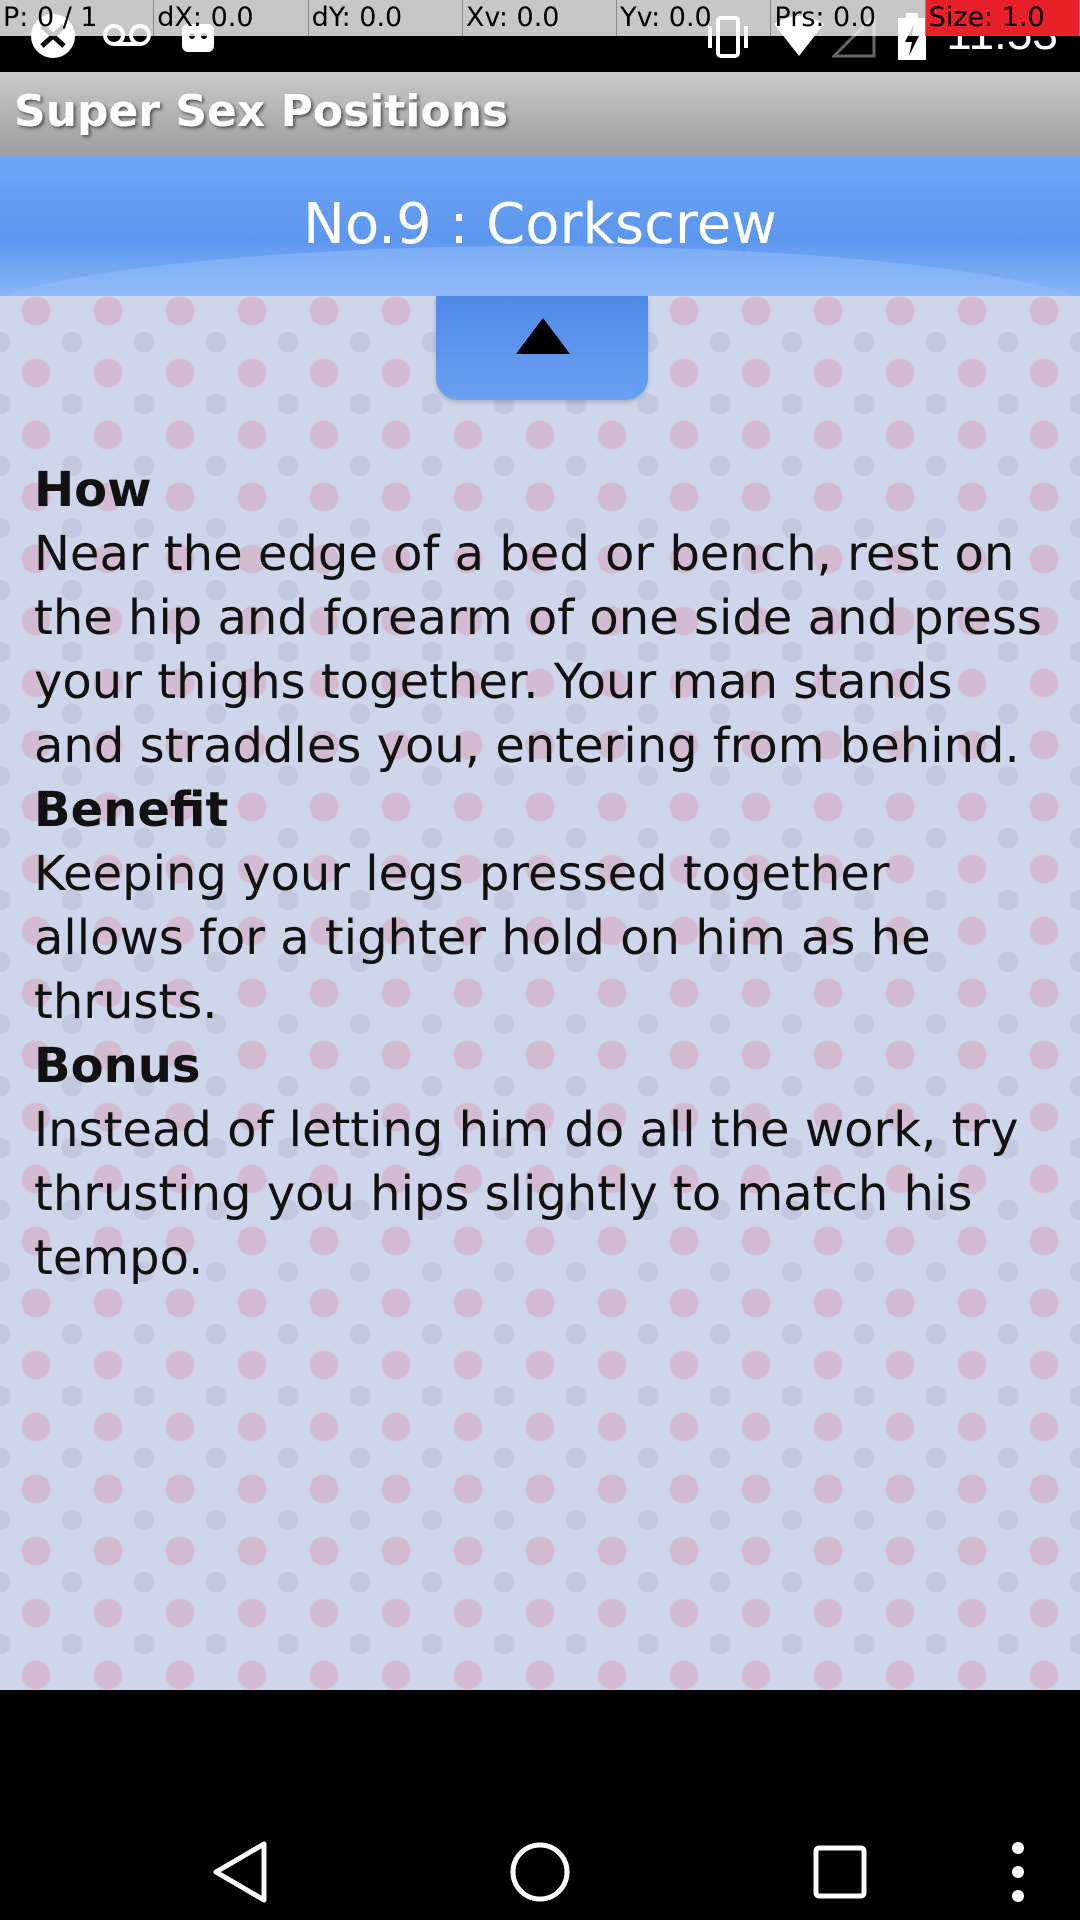  Describe the element at coordinates (1002, 18) in the screenshot. I see `debug-size: Size: 1.0` at that location.